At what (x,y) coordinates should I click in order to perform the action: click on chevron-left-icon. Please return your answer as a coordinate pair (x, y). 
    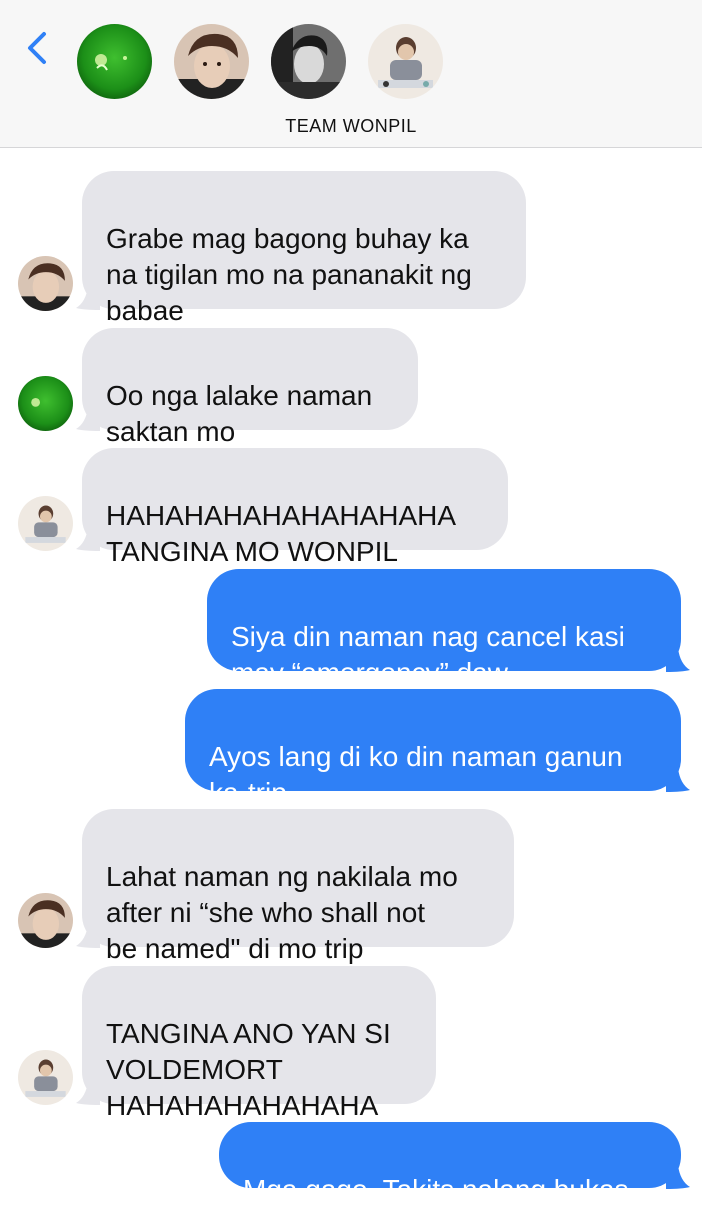
    Looking at the image, I should click on (37, 48).